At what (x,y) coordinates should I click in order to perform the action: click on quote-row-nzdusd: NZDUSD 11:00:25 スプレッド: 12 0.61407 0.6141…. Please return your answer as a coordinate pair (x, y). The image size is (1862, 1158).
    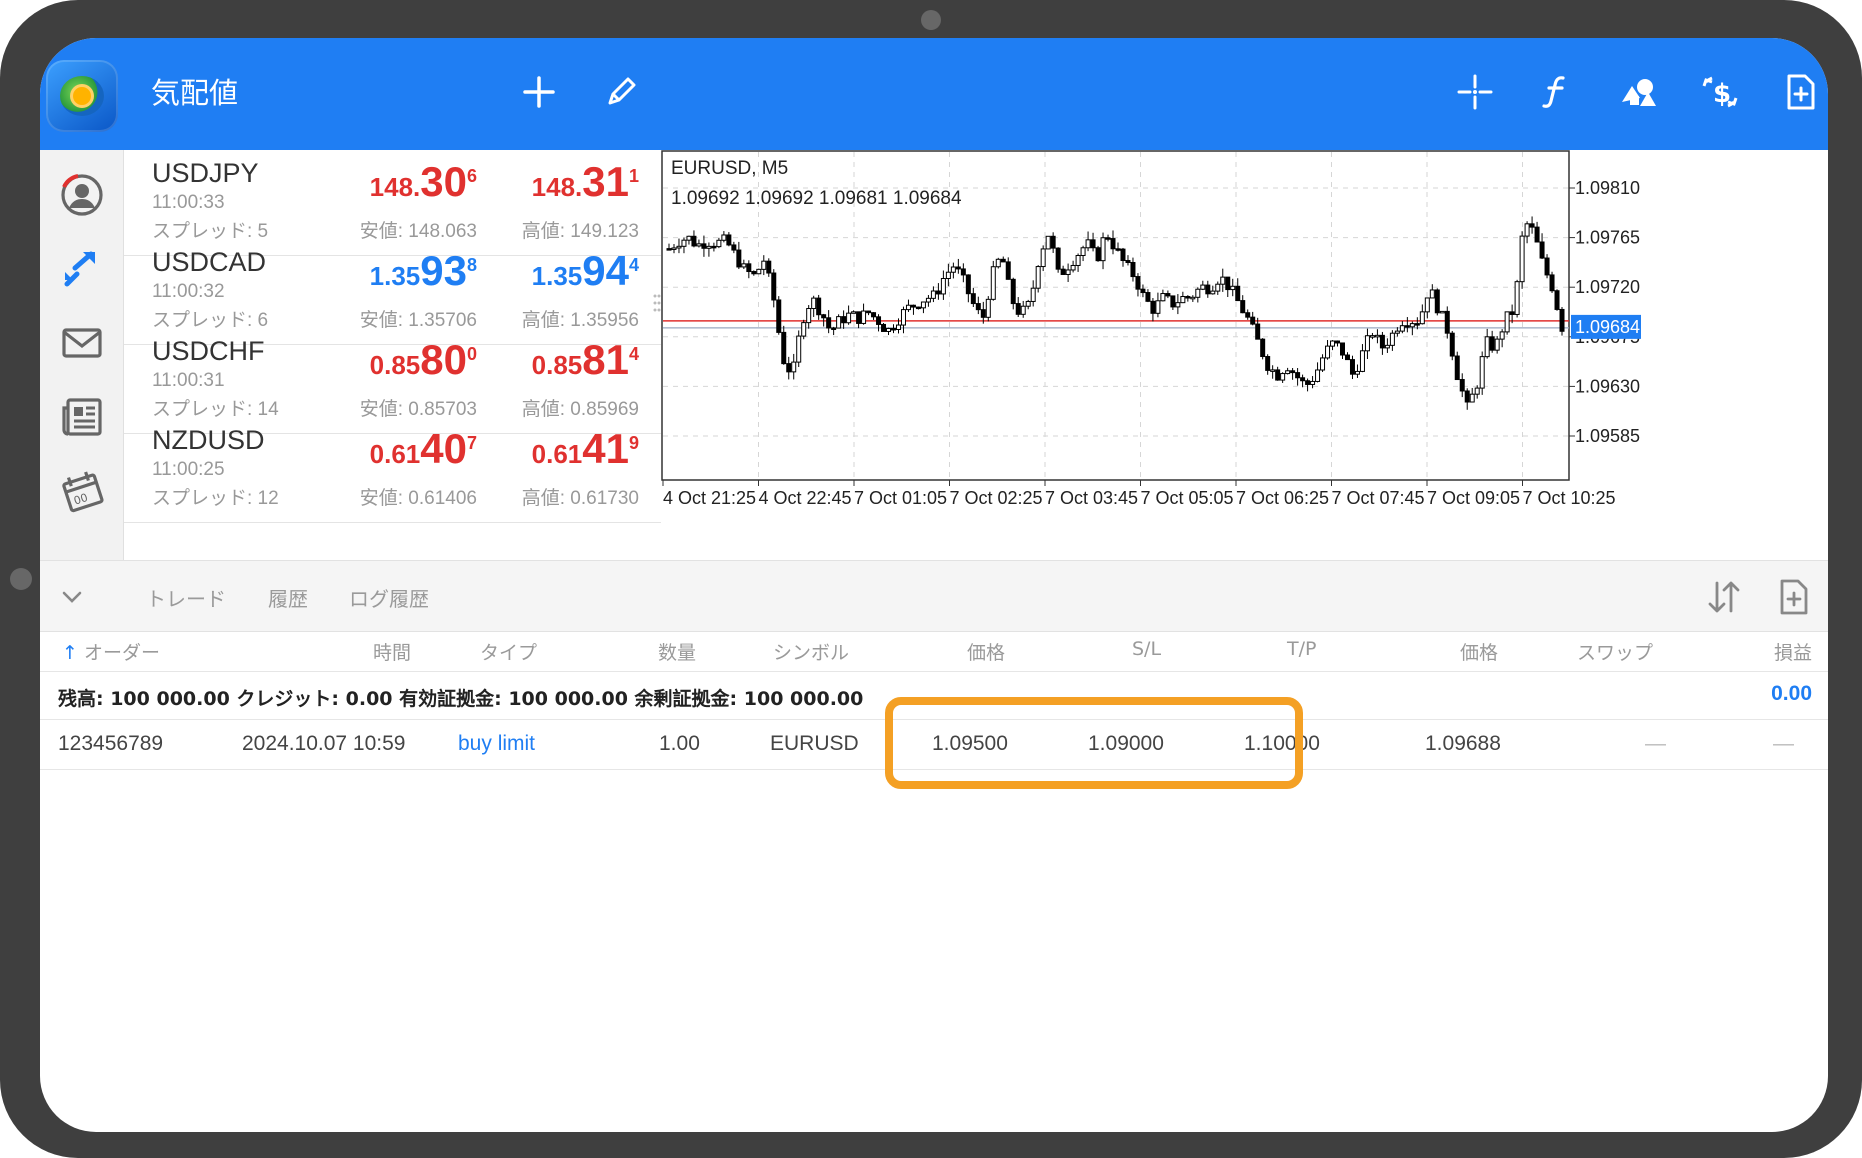
    Looking at the image, I should click on (392, 470).